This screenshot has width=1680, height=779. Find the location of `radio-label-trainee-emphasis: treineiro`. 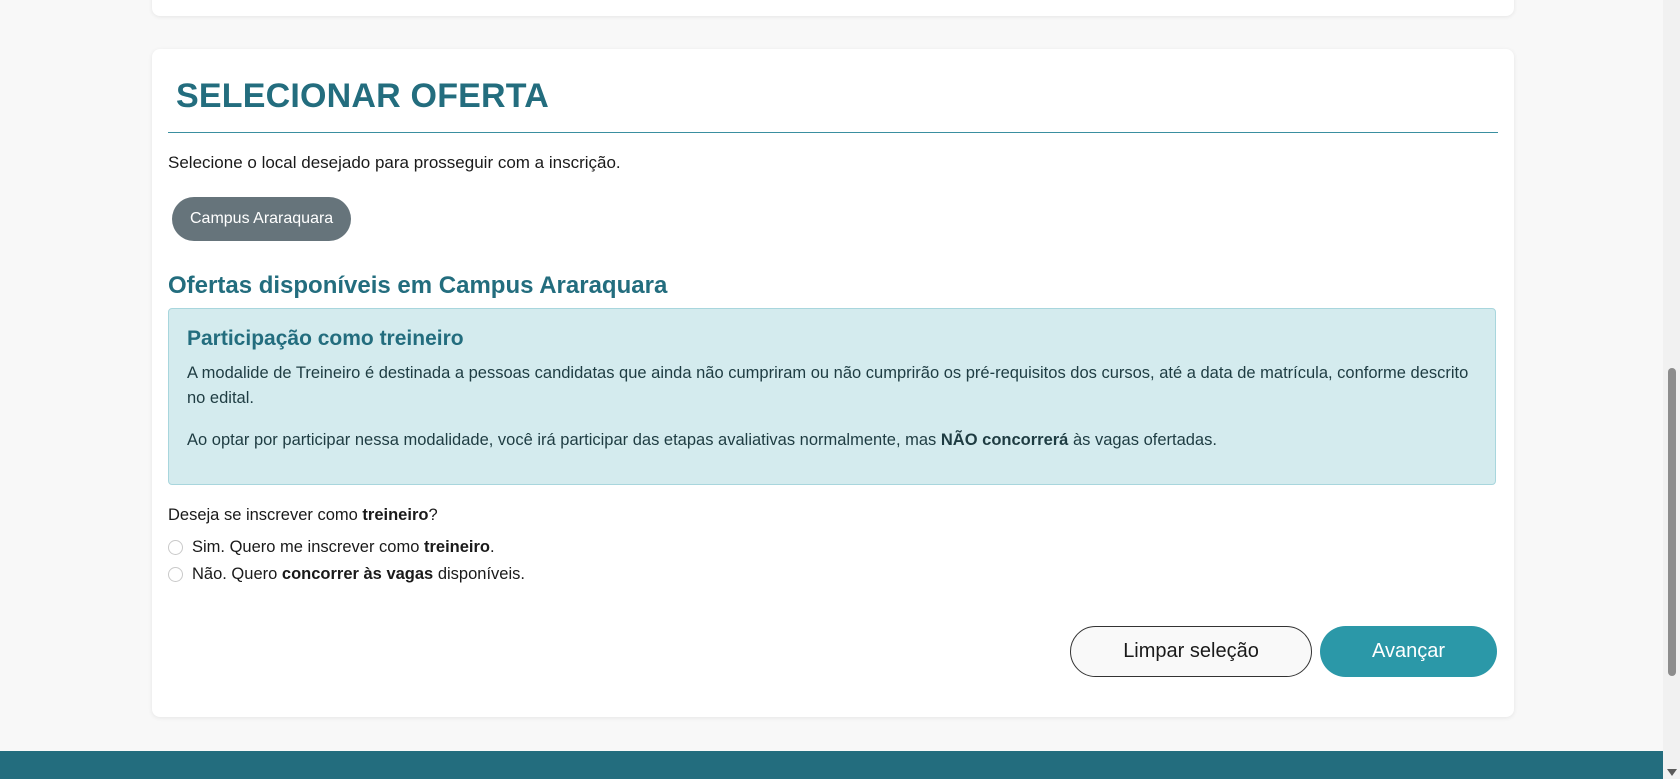

radio-label-trainee-emphasis: treineiro is located at coordinates (457, 547).